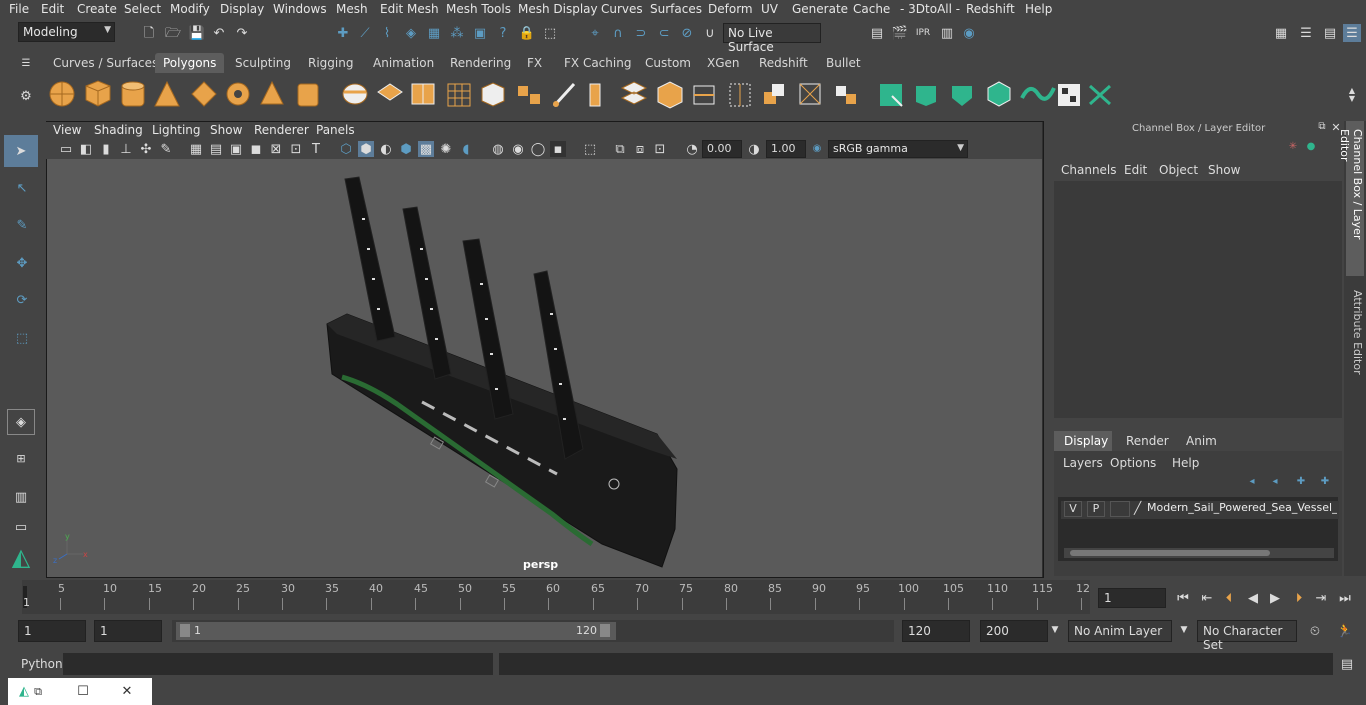  I want to click on 2d-pan-zoom-icon: ✣, so click(146, 149).